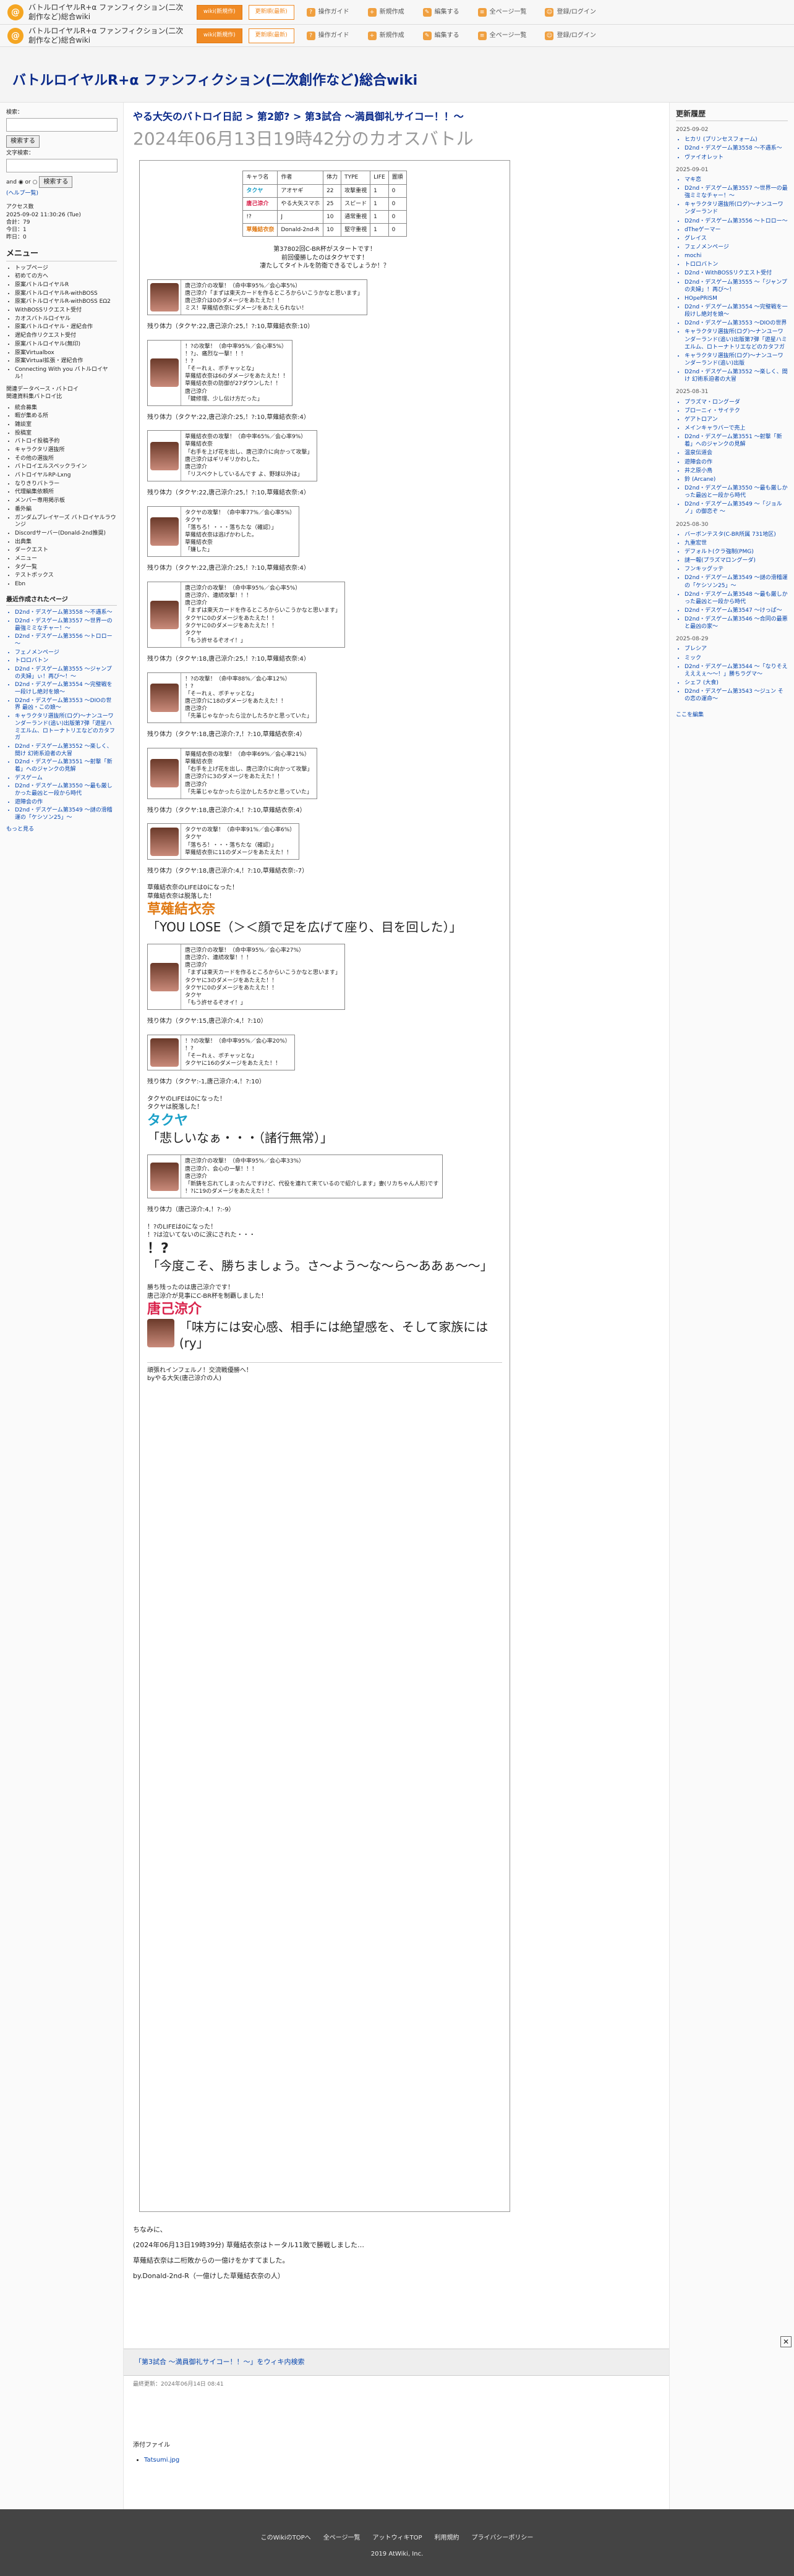 The image size is (794, 2576). I want to click on site-title-2: バトルロイヤルR+α ファンフィクション(二次創作など)総合wiki, so click(108, 35).